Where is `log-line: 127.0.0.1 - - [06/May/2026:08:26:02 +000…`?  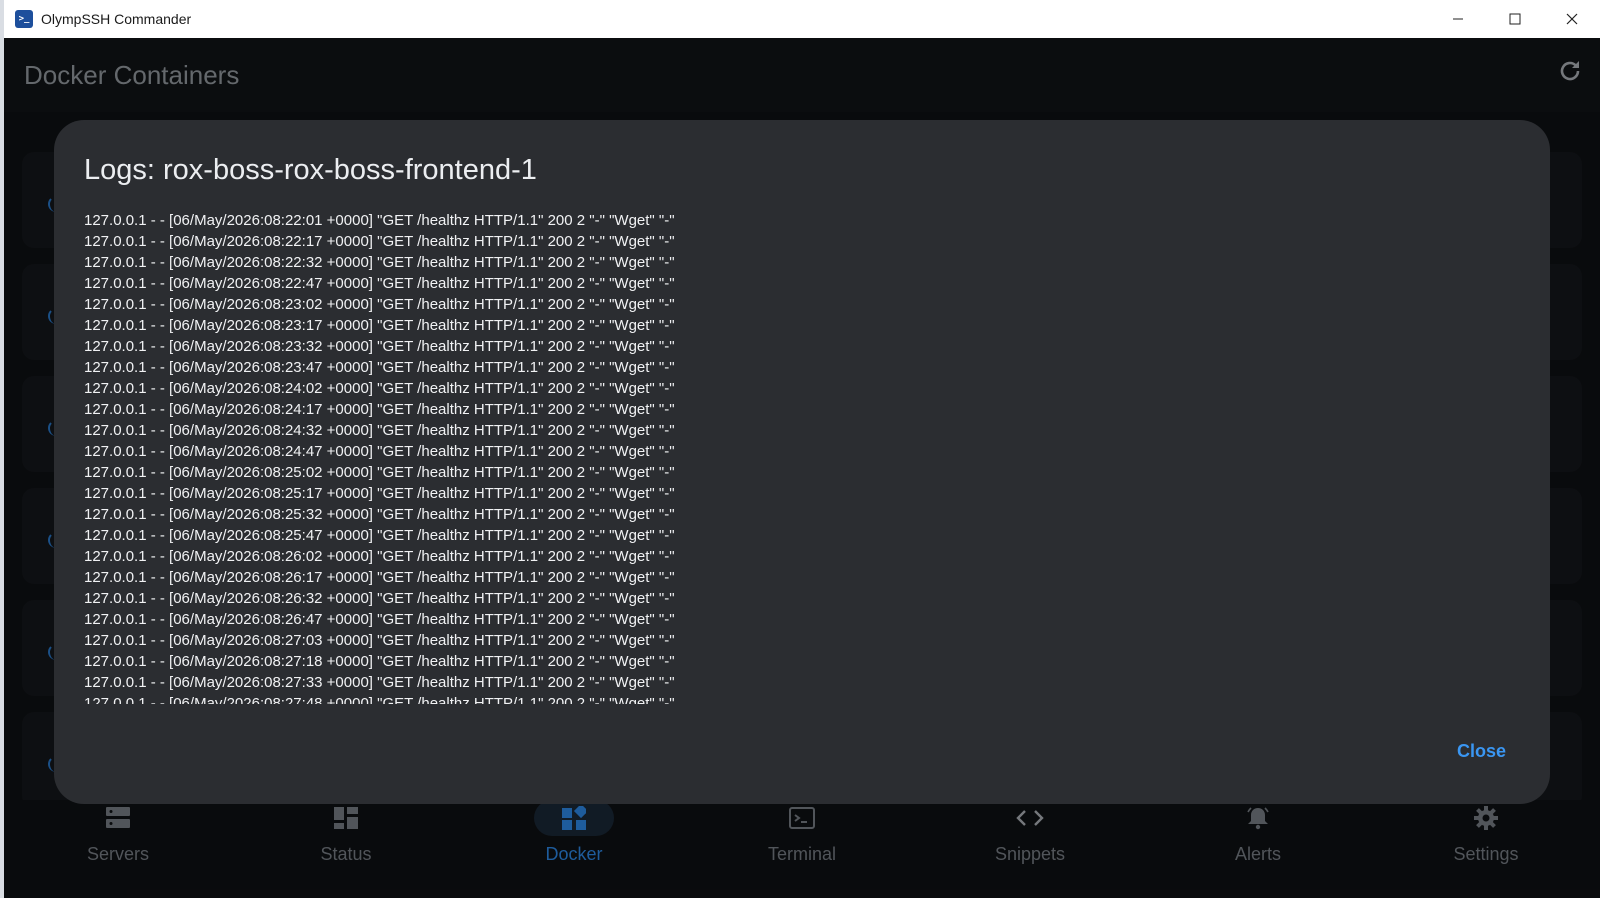
log-line: 127.0.0.1 - - [06/May/2026:08:26:02 +000… is located at coordinates (379, 556).